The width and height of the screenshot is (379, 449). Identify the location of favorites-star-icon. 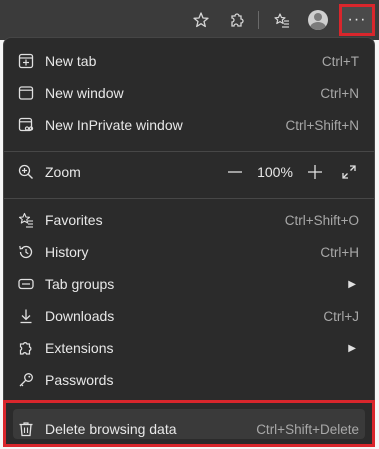
(201, 20).